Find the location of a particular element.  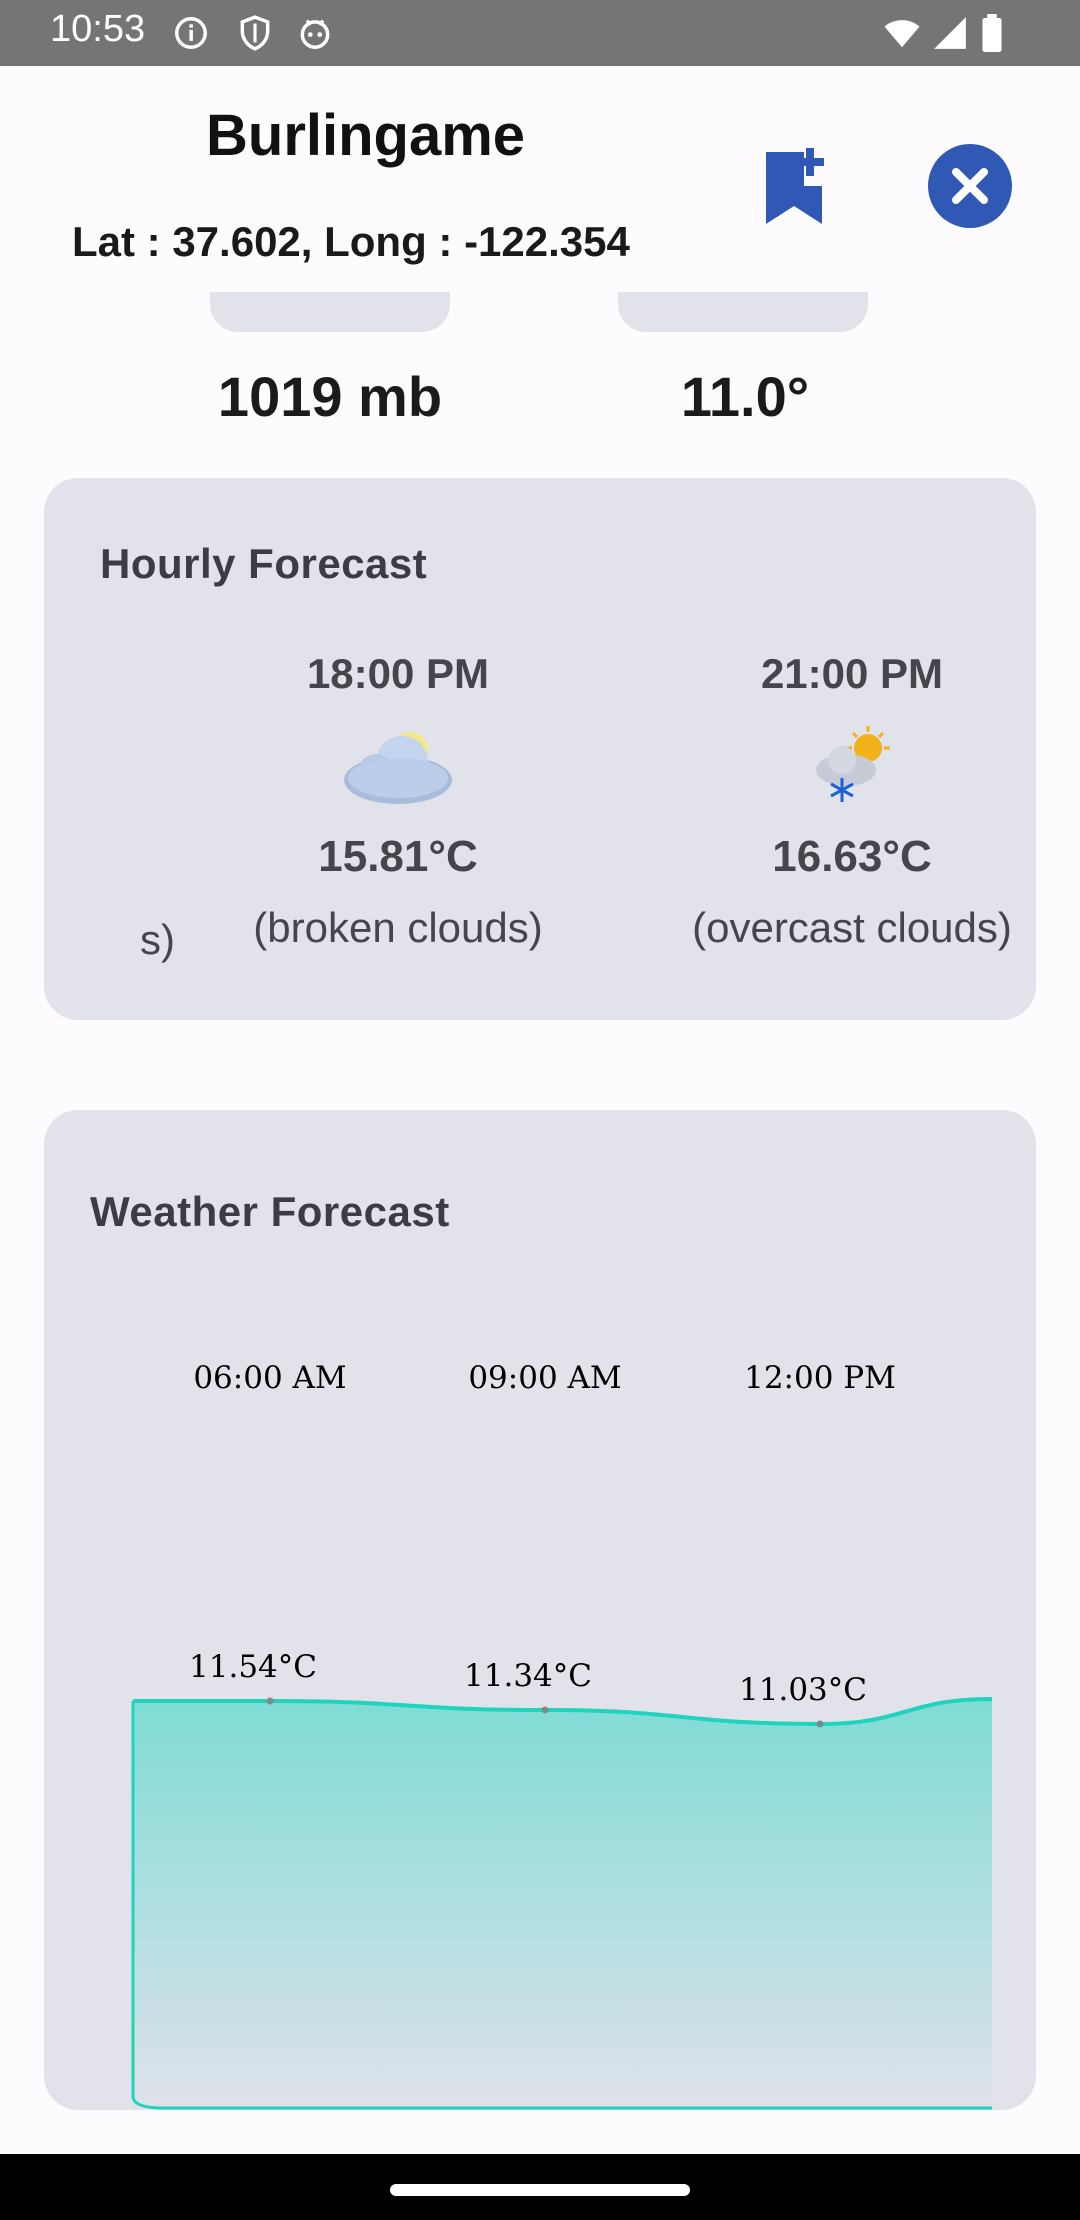

hourly-temp: 15.81°C is located at coordinates (398, 856).